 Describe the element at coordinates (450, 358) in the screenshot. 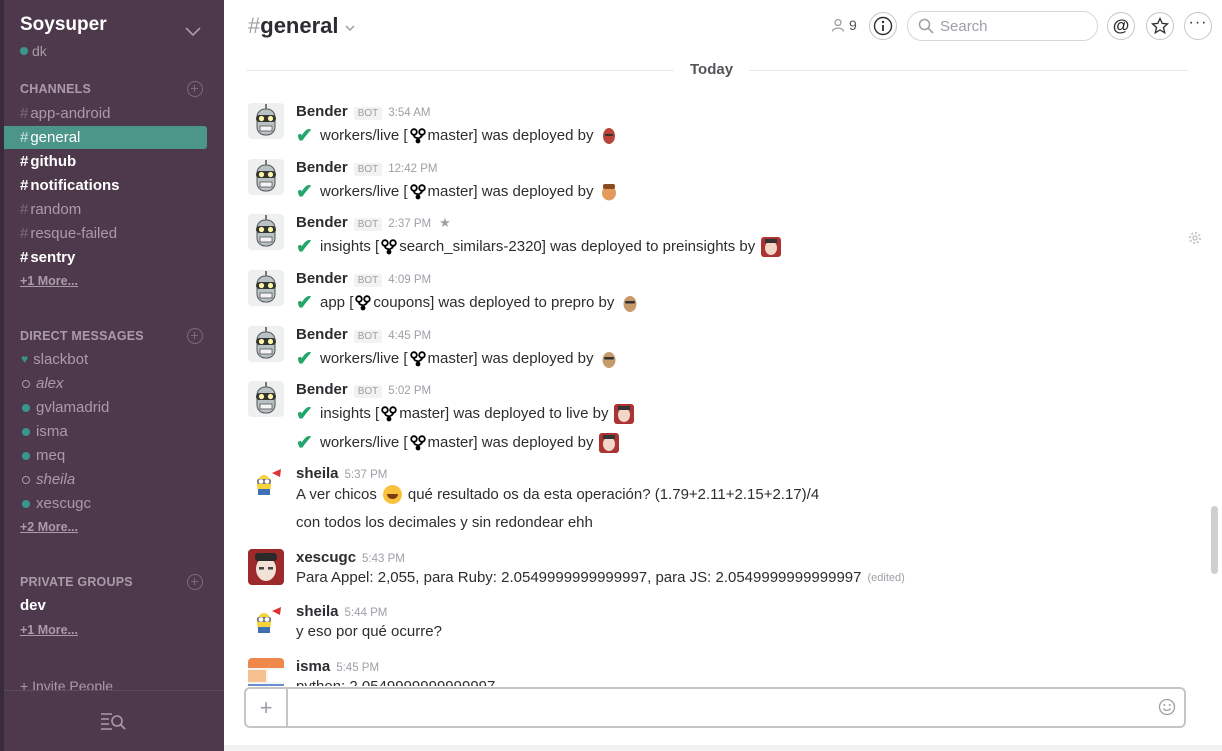

I see `branch-name: master` at that location.